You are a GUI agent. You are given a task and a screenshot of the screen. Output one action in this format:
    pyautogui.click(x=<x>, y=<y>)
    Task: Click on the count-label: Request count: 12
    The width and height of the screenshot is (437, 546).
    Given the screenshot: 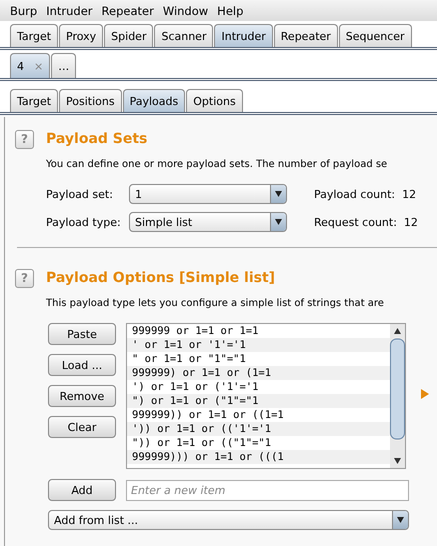 What is the action you would take?
    pyautogui.click(x=366, y=222)
    